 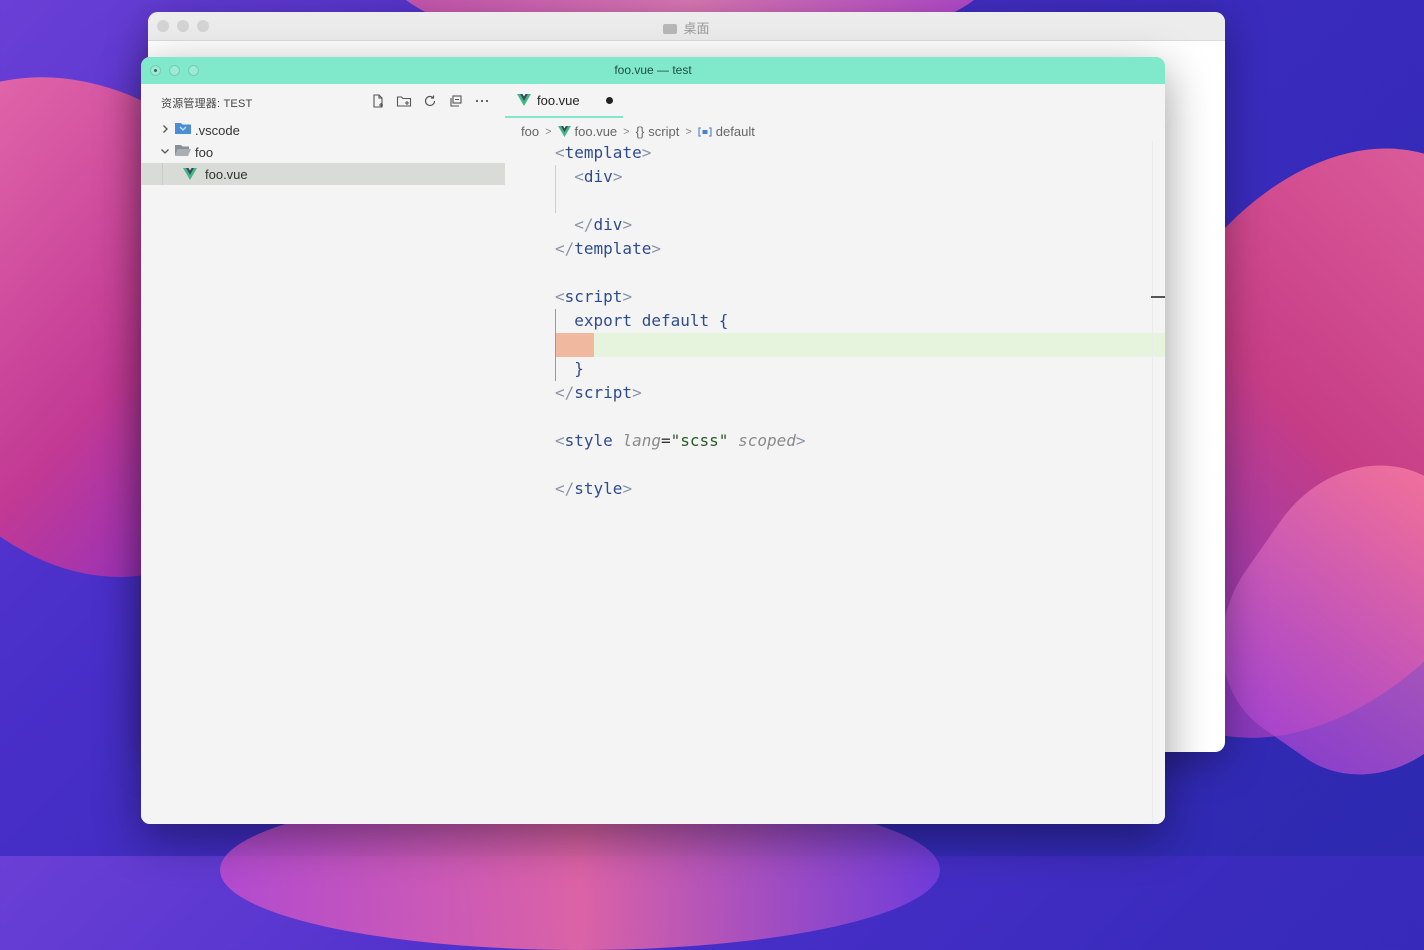 I want to click on code-line: <div>, so click(x=598, y=176).